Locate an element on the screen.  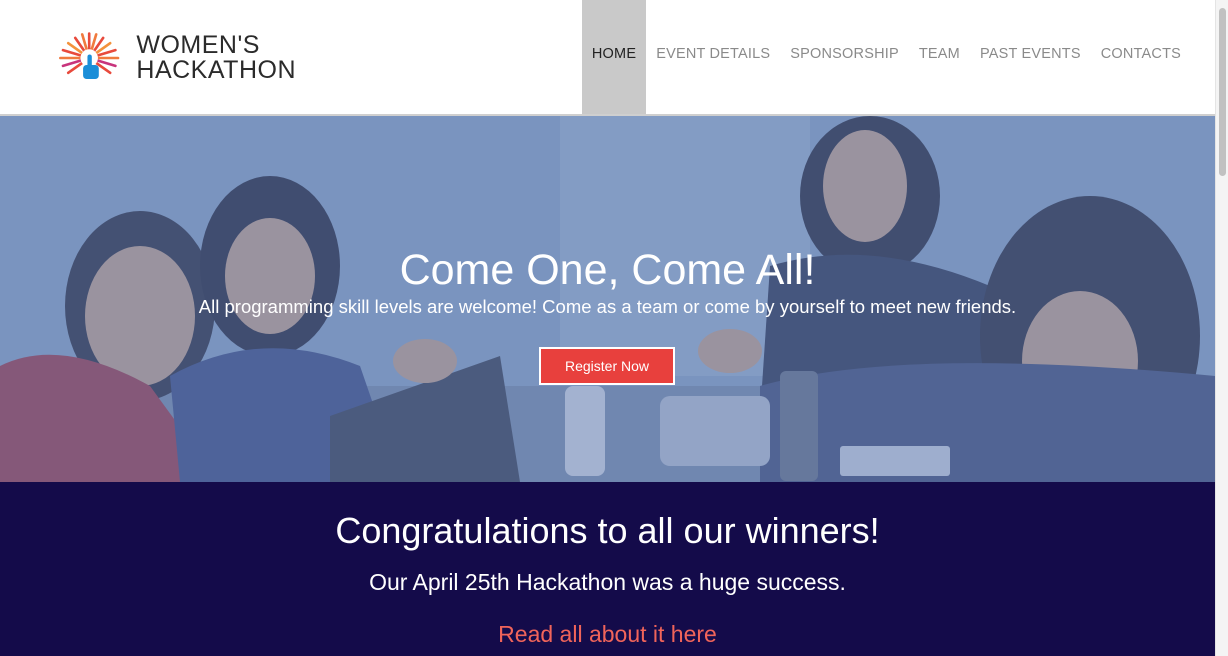
burst-hand-icon is located at coordinates (89, 55).